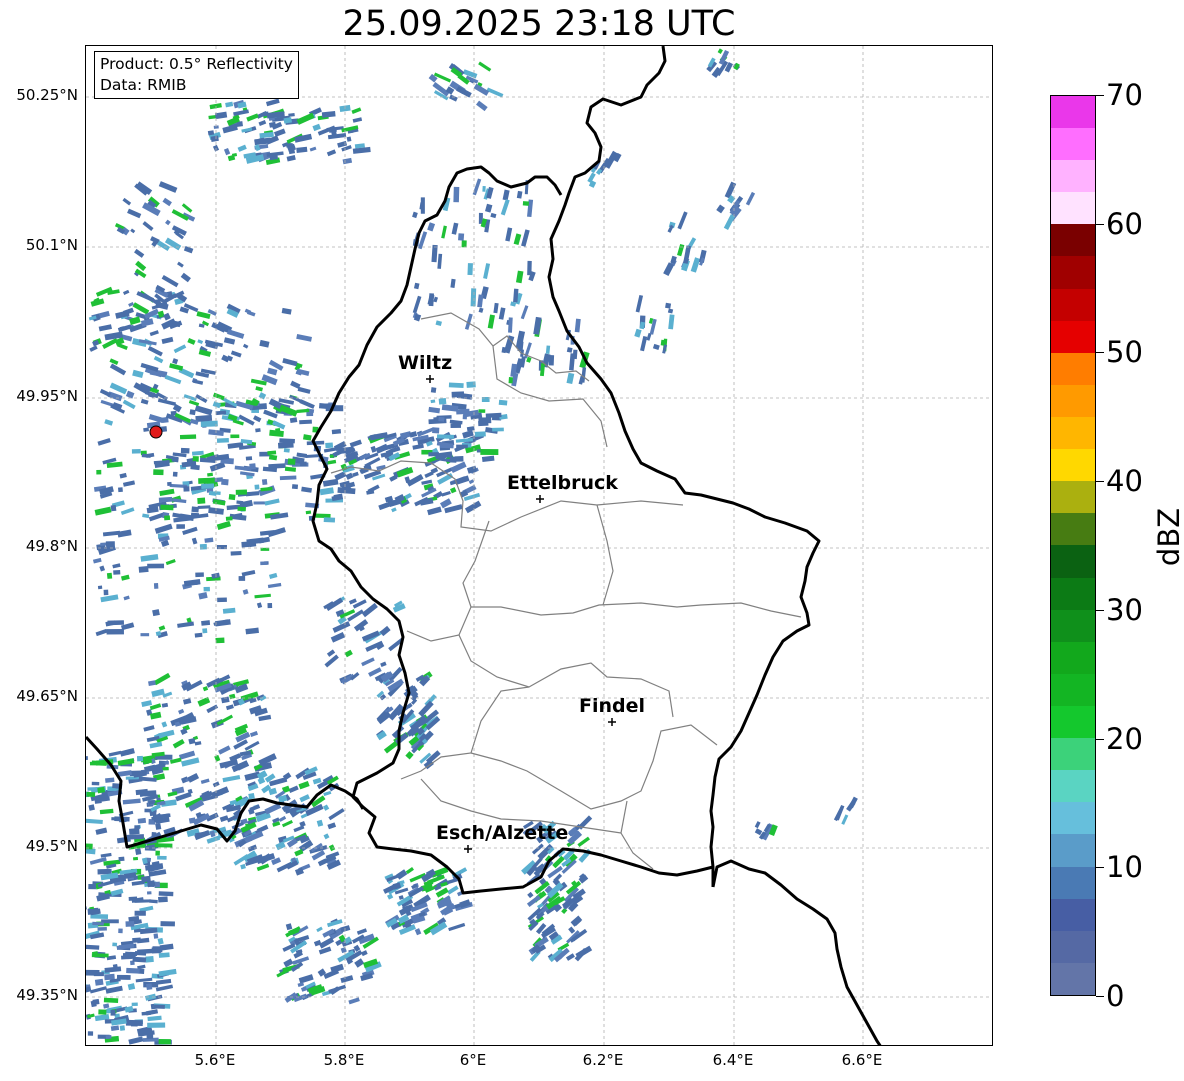 The height and width of the screenshot is (1081, 1184). What do you see at coordinates (733, 1060) in the screenshot?
I see `lon-label-6-4: 6.4°E` at bounding box center [733, 1060].